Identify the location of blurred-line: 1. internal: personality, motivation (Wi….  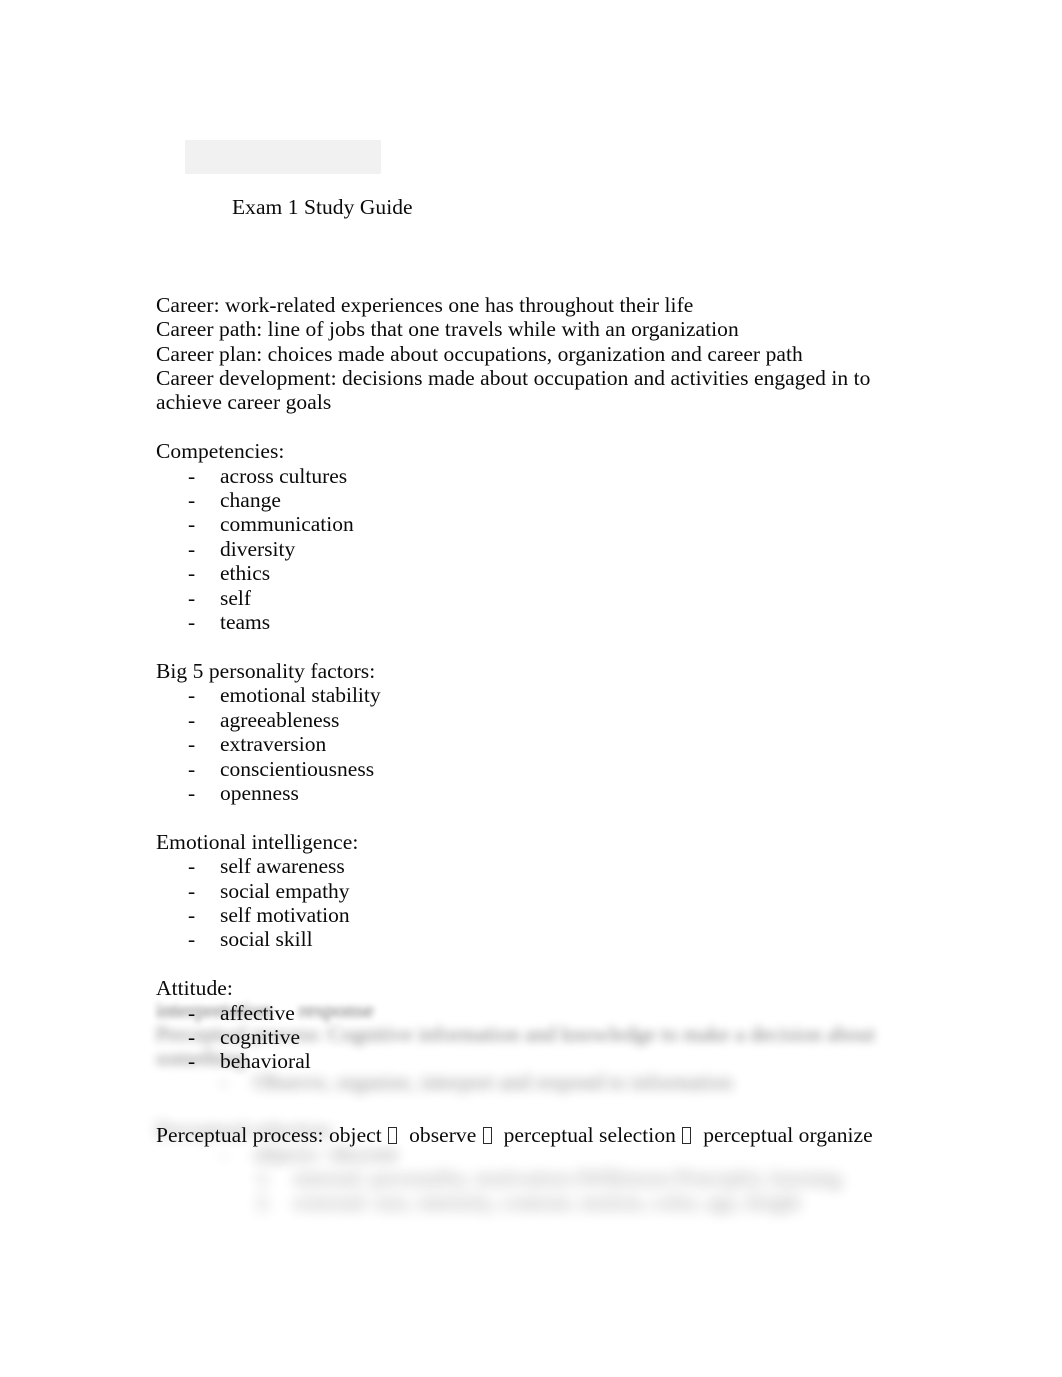
(549, 1178).